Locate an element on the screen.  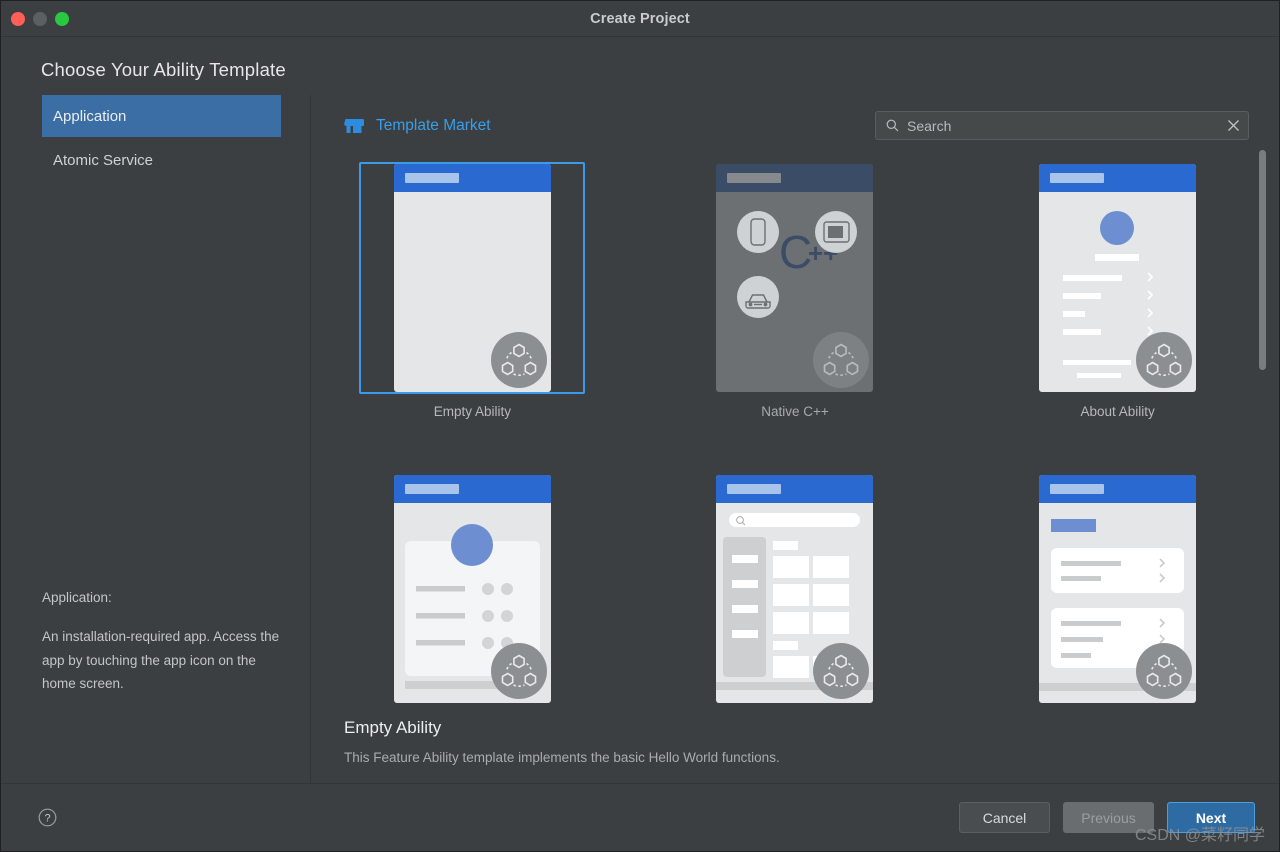
template-card-profile is located at coordinates (472, 594).